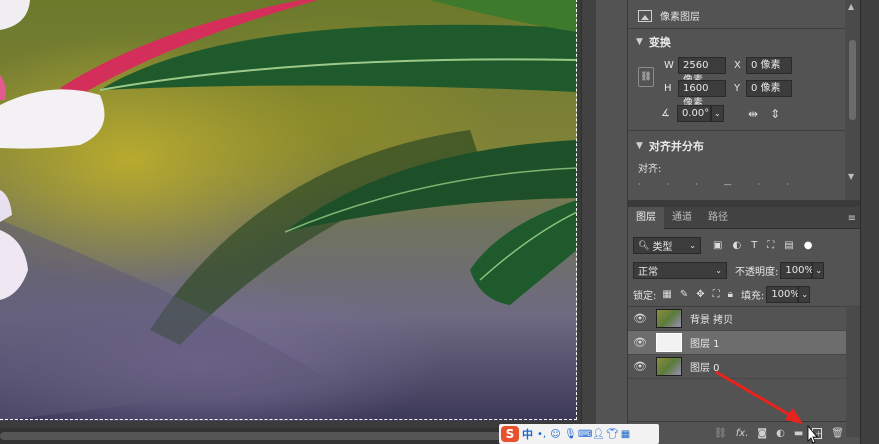 The height and width of the screenshot is (444, 879). Describe the element at coordinates (684, 294) in the screenshot. I see `lock-brush-icon: ✎` at that location.